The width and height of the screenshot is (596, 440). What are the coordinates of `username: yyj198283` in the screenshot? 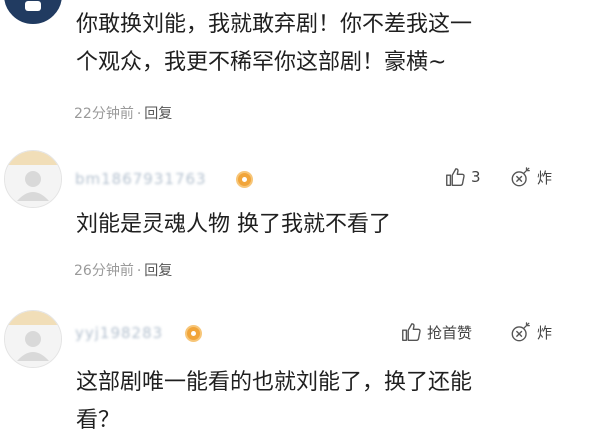 It's located at (119, 333).